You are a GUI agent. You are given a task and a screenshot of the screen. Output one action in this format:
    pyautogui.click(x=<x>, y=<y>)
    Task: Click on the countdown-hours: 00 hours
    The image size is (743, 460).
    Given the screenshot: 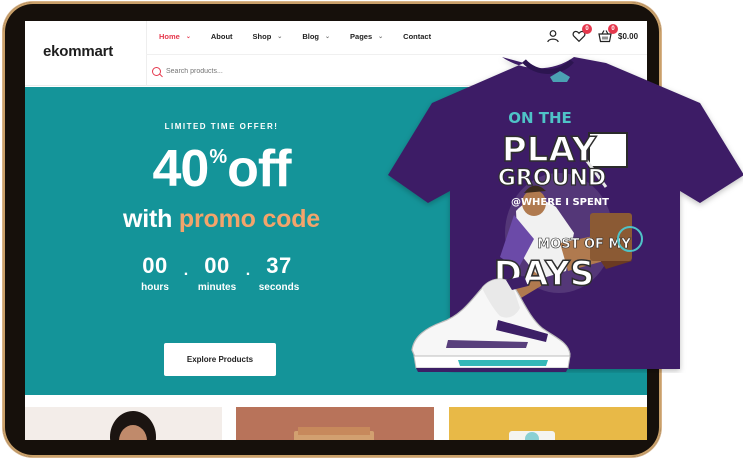 What is the action you would take?
    pyautogui.click(x=155, y=273)
    